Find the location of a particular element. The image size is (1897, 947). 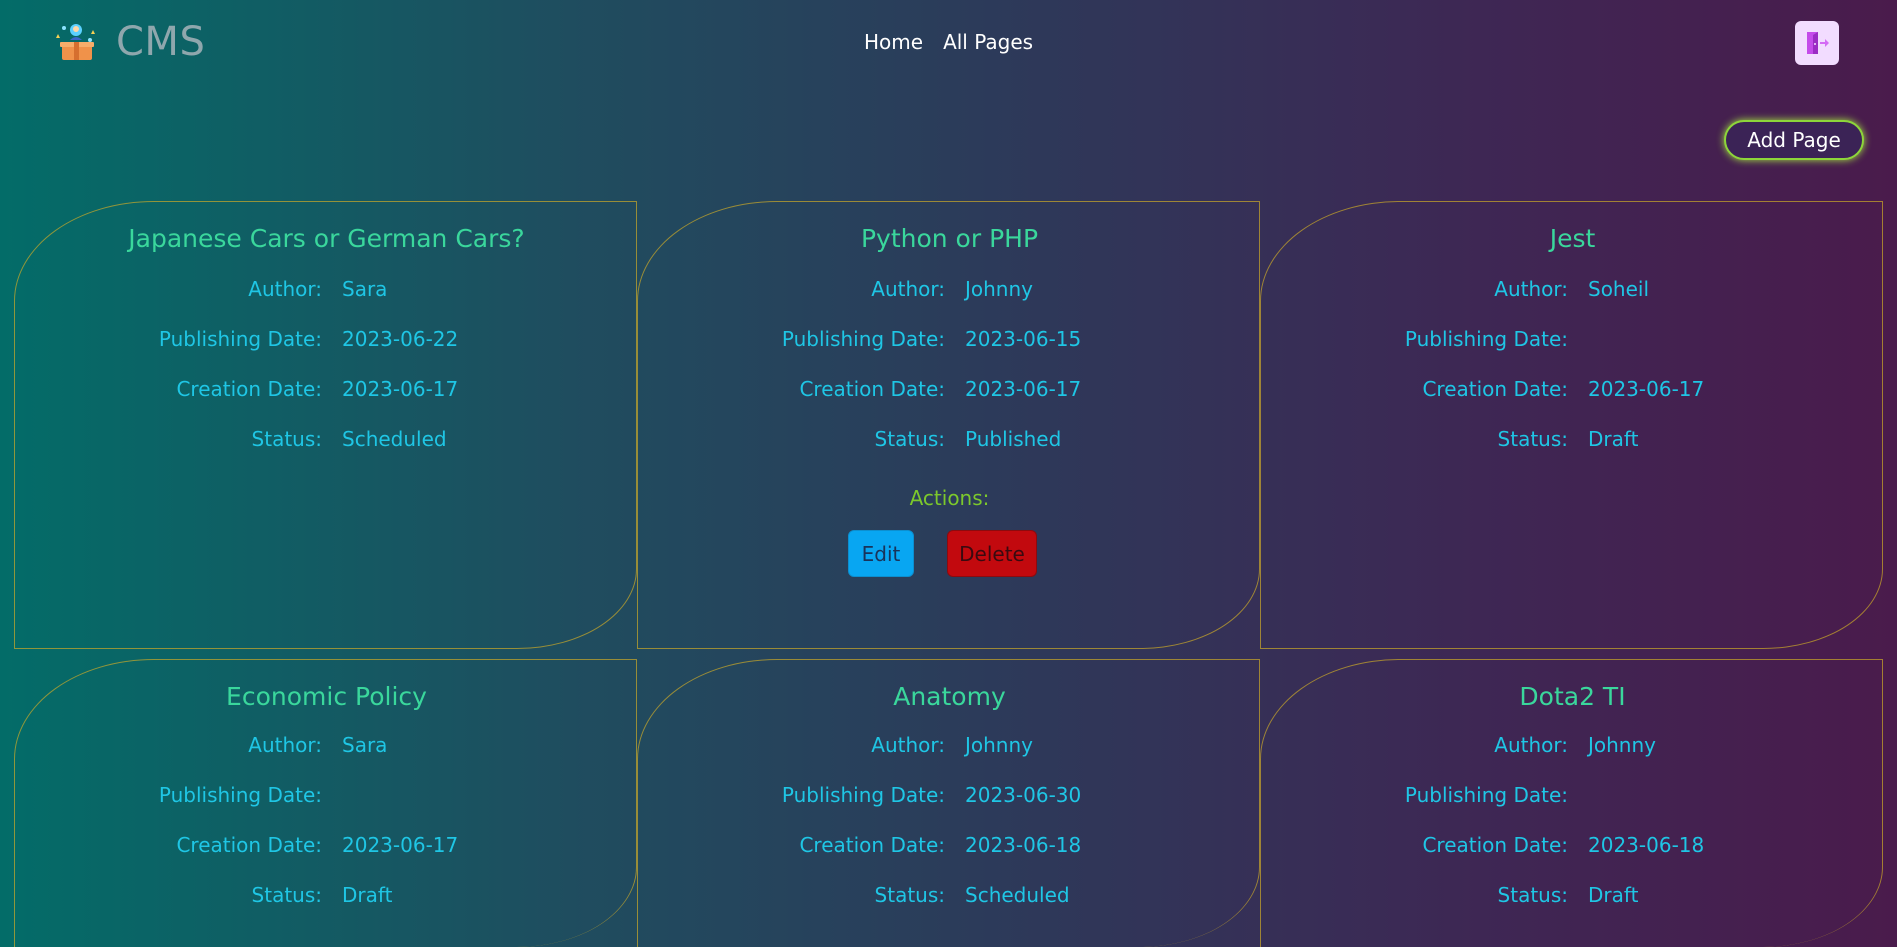

publishing-date-row: Publishing Date: 2023-06-22 is located at coordinates (326, 340).